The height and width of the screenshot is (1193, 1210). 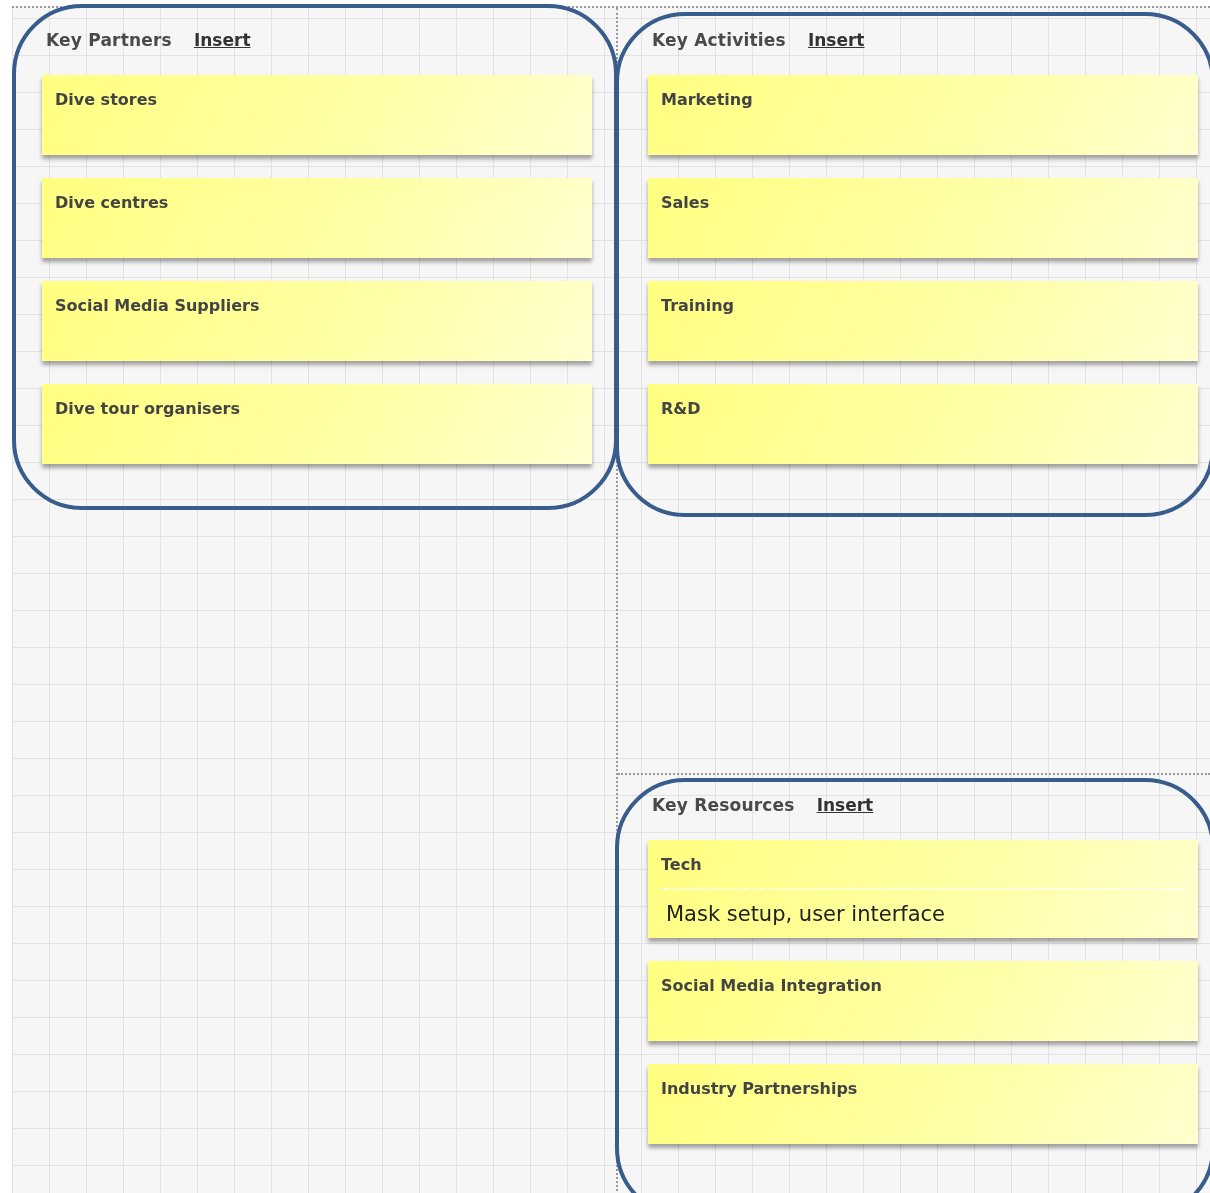 I want to click on sticky-note: R&D, so click(x=923, y=424).